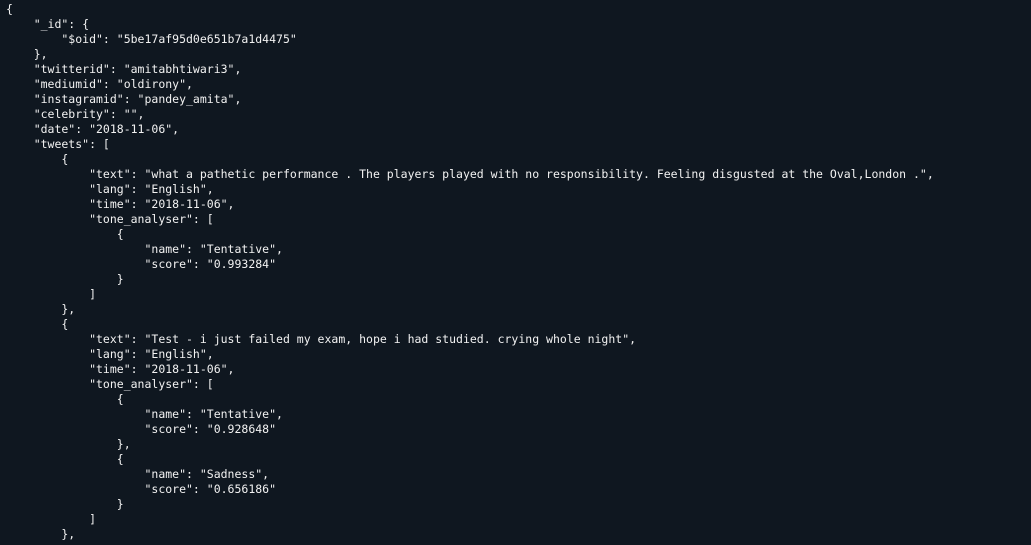  I want to click on code-line: "_id": {, so click(48, 24).